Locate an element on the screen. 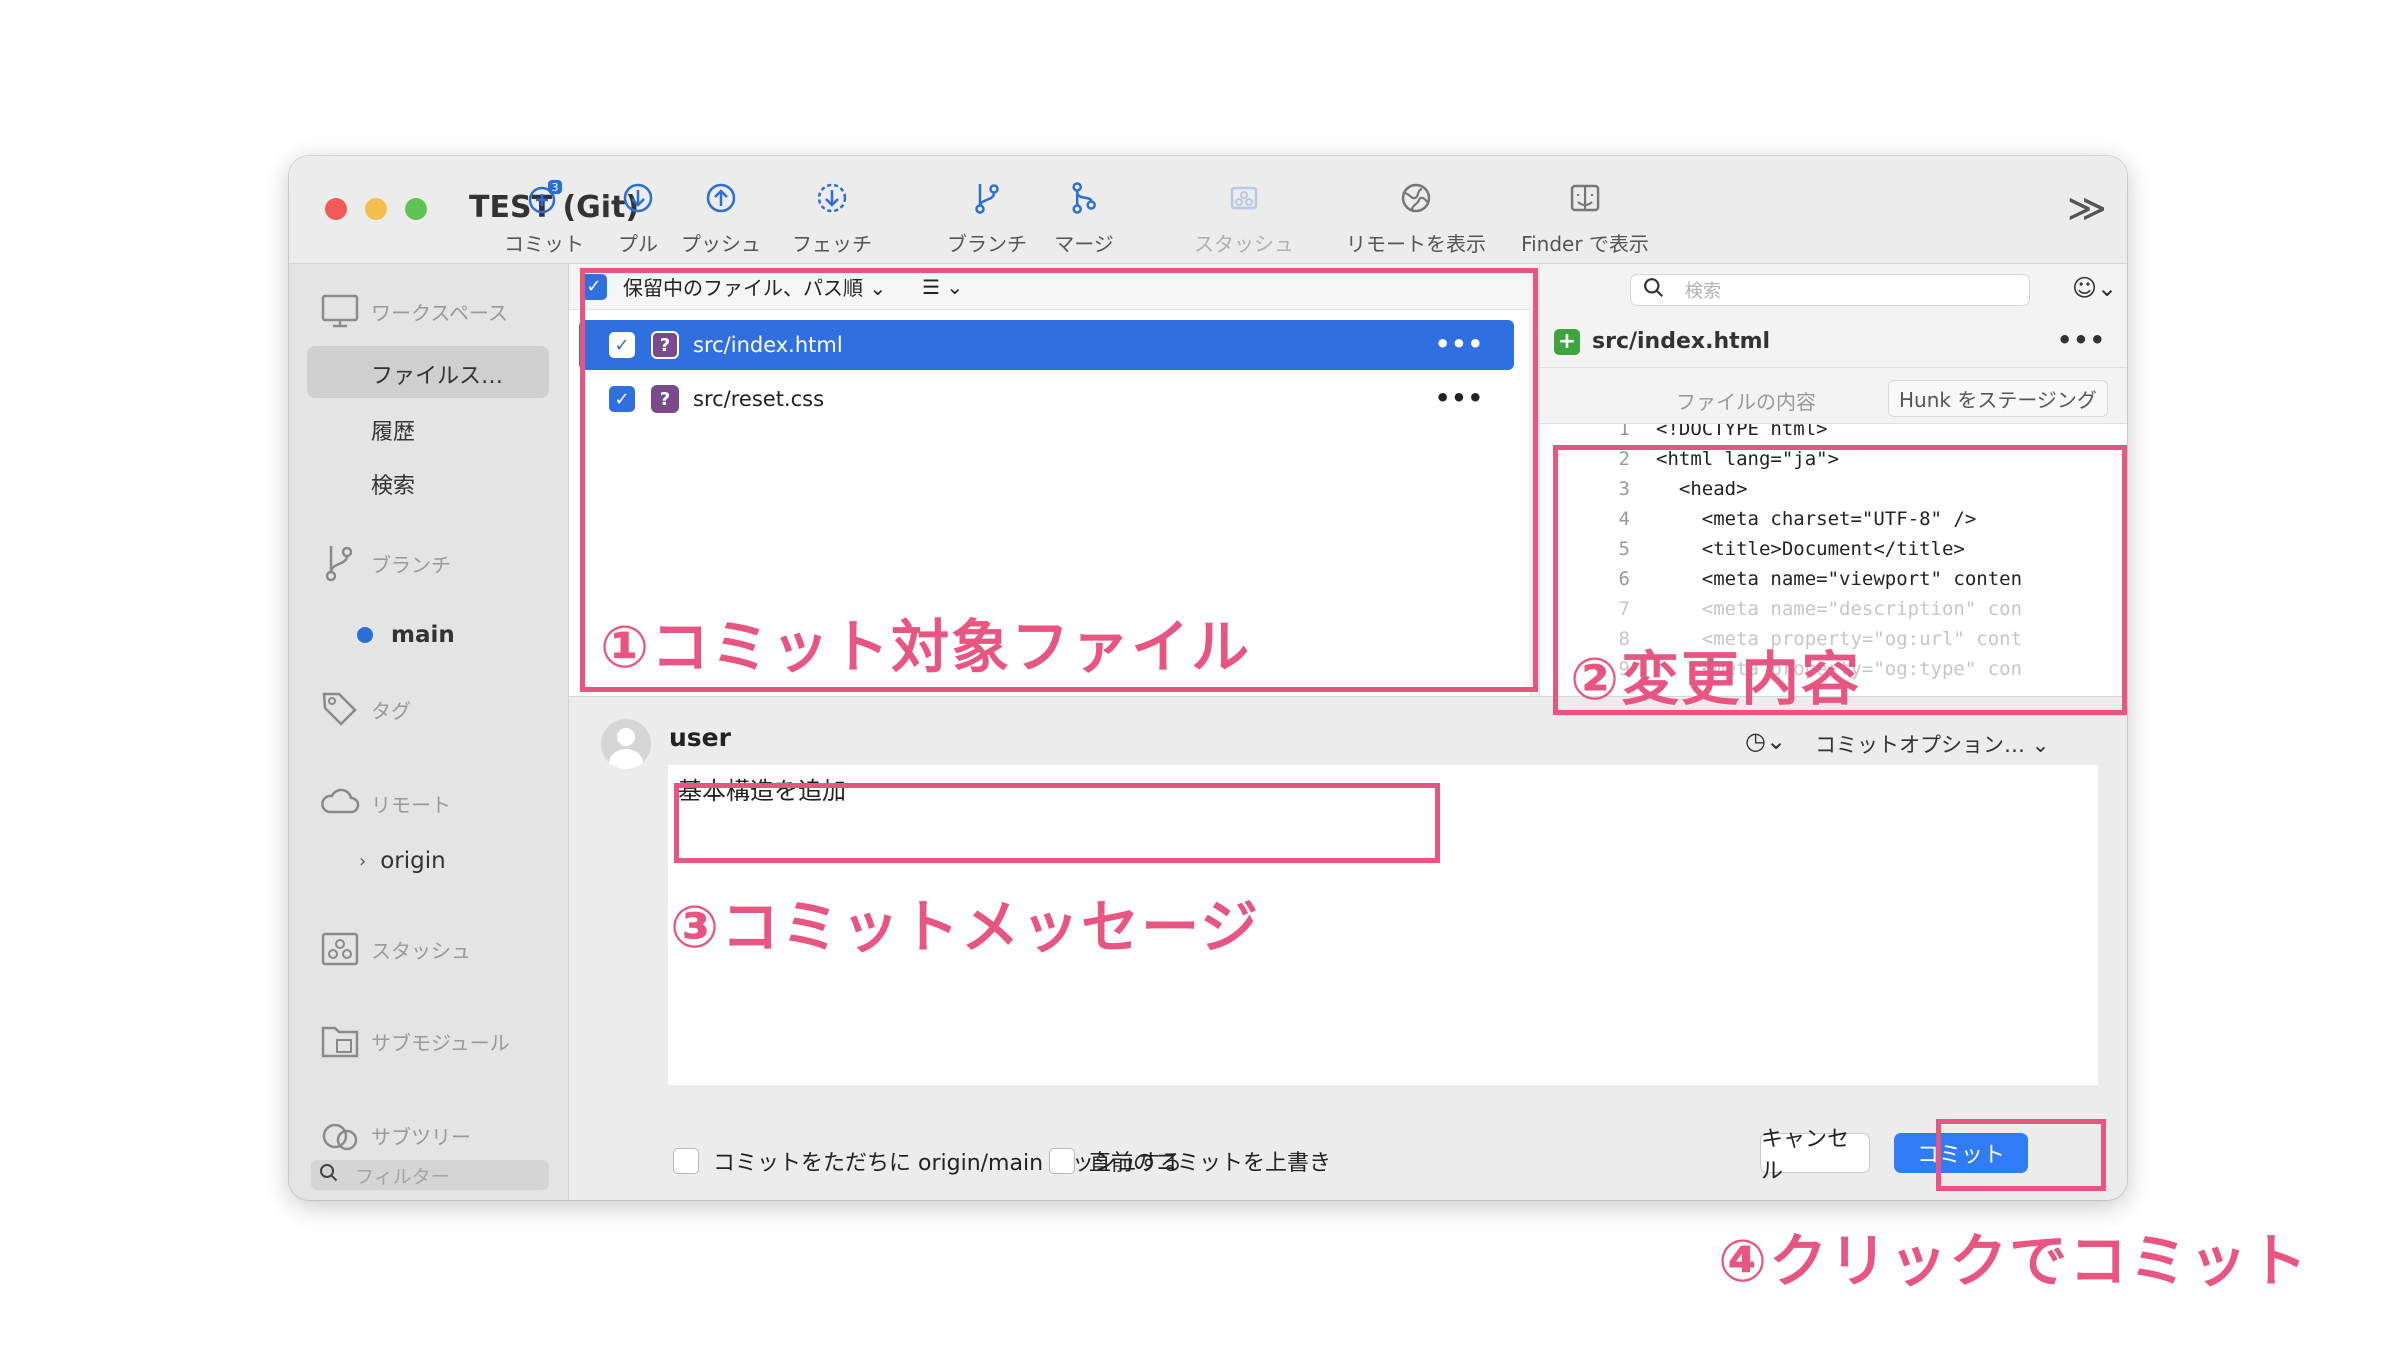  diff-actions-ellipsis-icon: ••• is located at coordinates (2081, 340).